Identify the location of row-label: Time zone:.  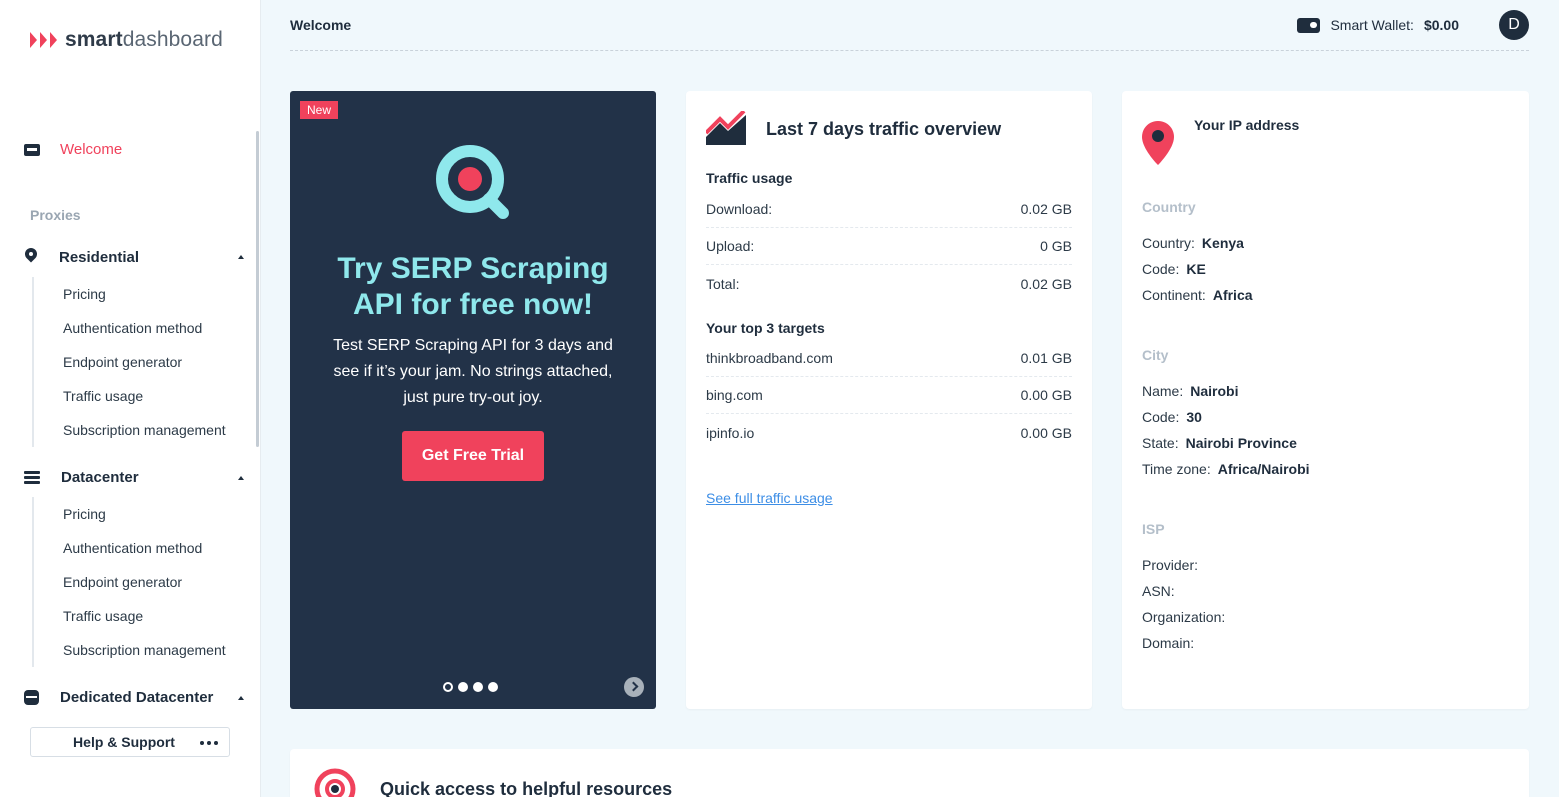
(1176, 469).